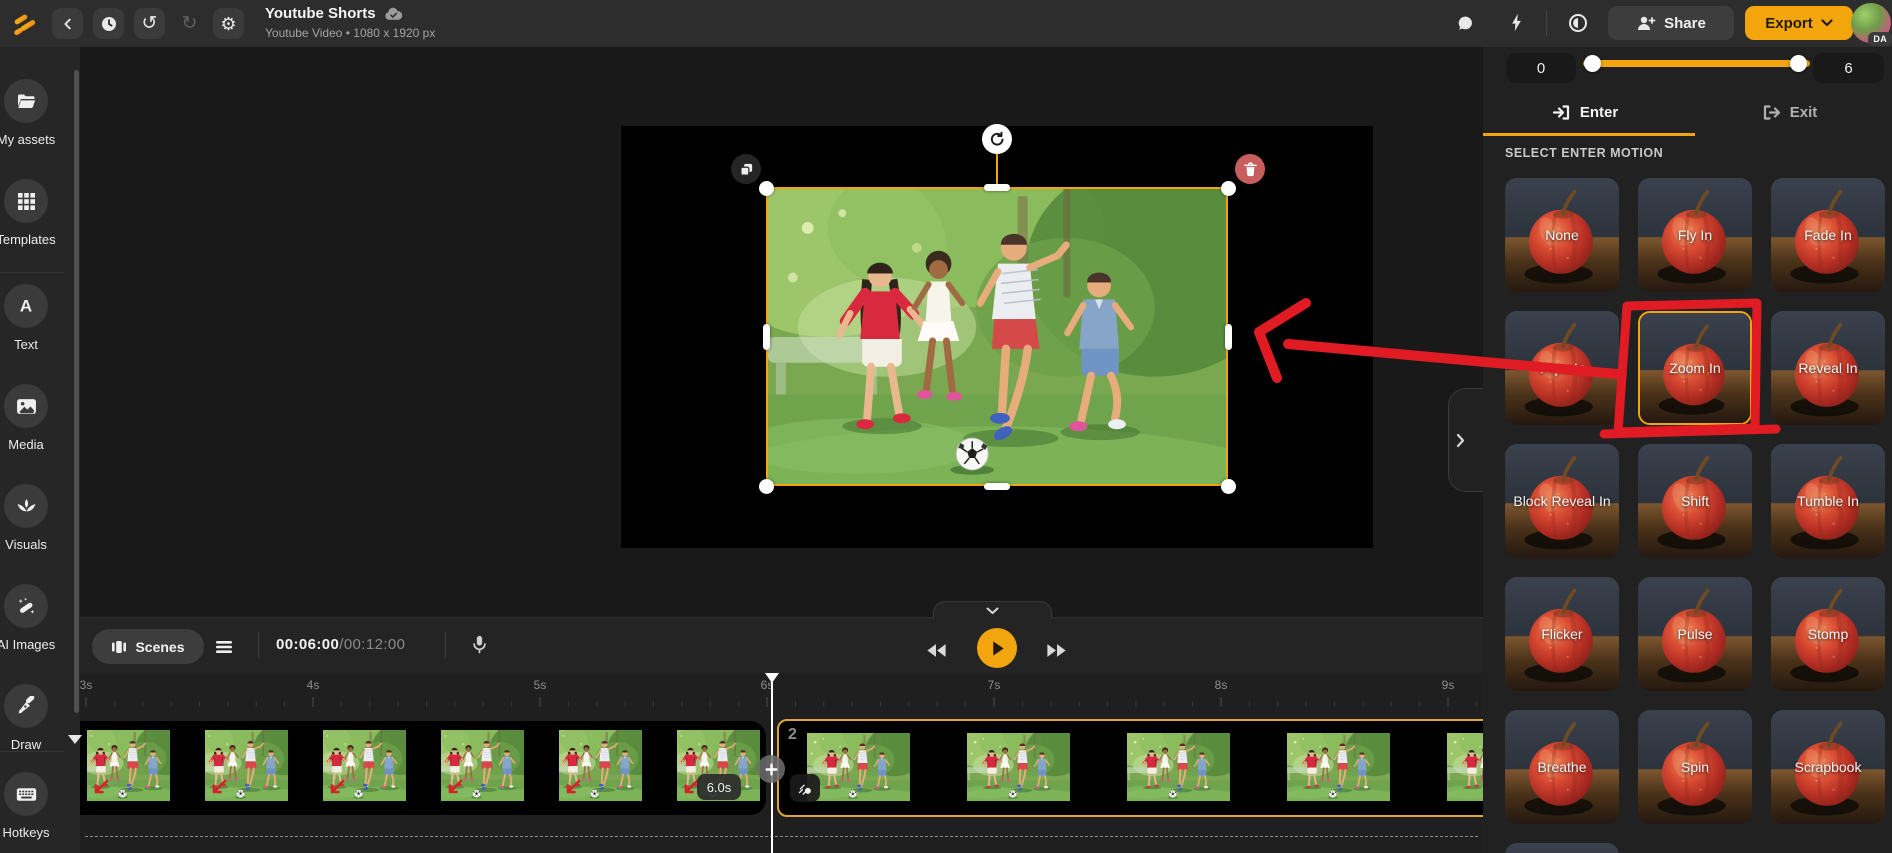 This screenshot has height=853, width=1892. I want to click on export-button: Export, so click(1799, 23).